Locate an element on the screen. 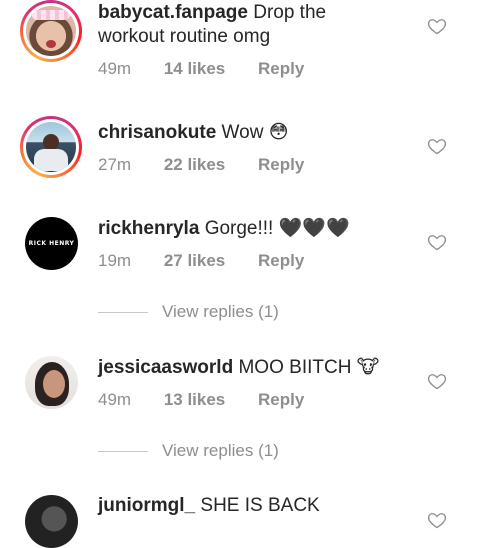 This screenshot has height=548, width=480. comment-text: chrisanokute Wow 😳 is located at coordinates (193, 132).